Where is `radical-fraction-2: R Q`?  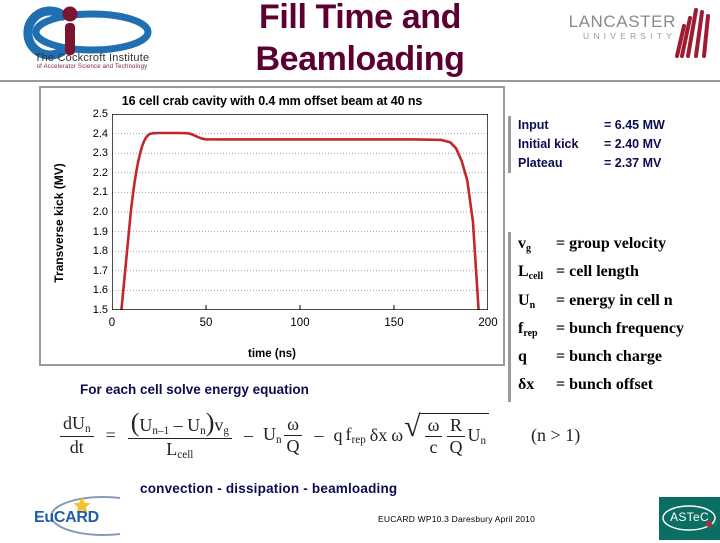 radical-fraction-2: R Q is located at coordinates (455, 436).